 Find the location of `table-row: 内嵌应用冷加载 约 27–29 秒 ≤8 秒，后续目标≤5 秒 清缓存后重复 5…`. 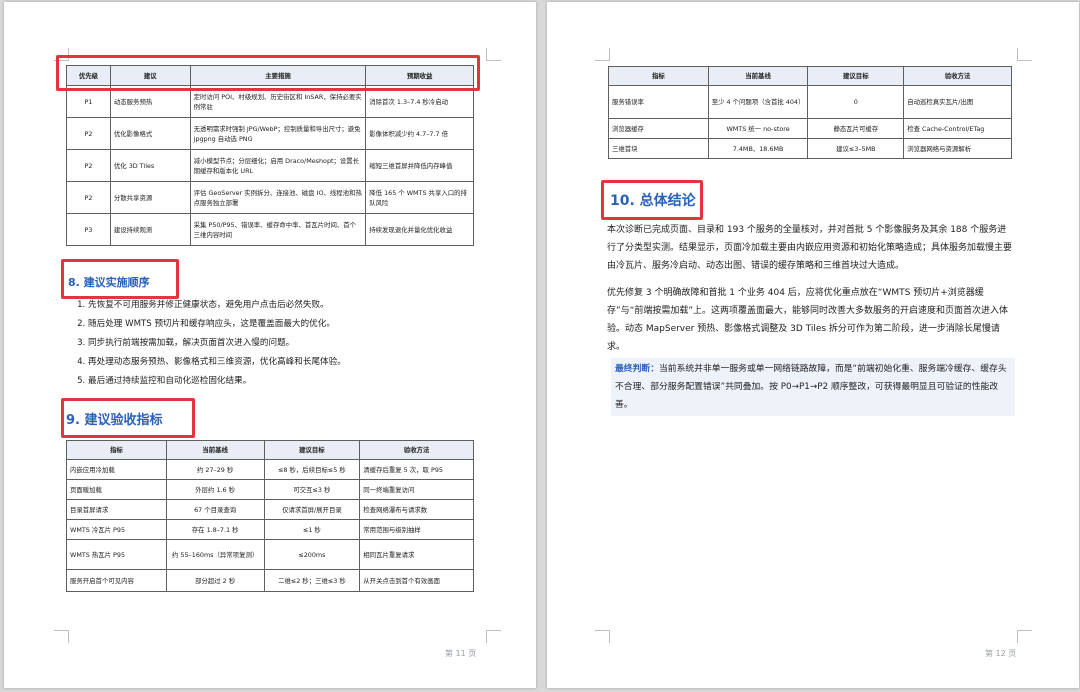

table-row: 内嵌应用冷加载 约 27–29 秒 ≤8 秒，后续目标≤5 秒 清缓存后重复 5… is located at coordinates (270, 469).